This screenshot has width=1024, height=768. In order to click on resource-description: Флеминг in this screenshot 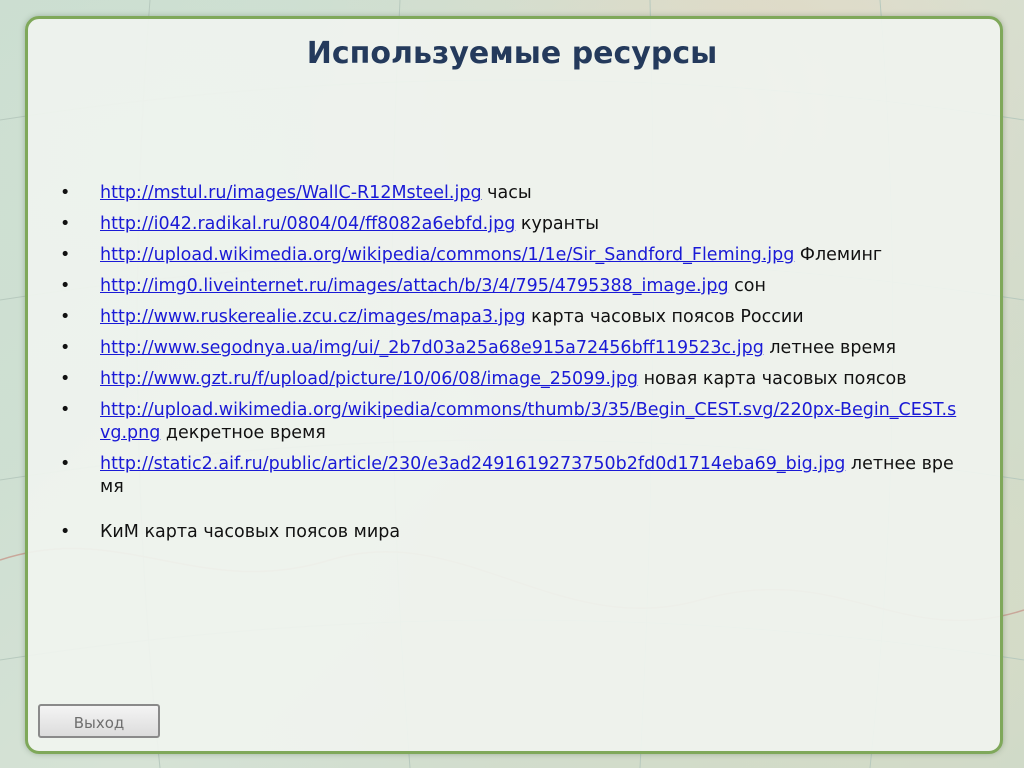, I will do `click(838, 255)`.